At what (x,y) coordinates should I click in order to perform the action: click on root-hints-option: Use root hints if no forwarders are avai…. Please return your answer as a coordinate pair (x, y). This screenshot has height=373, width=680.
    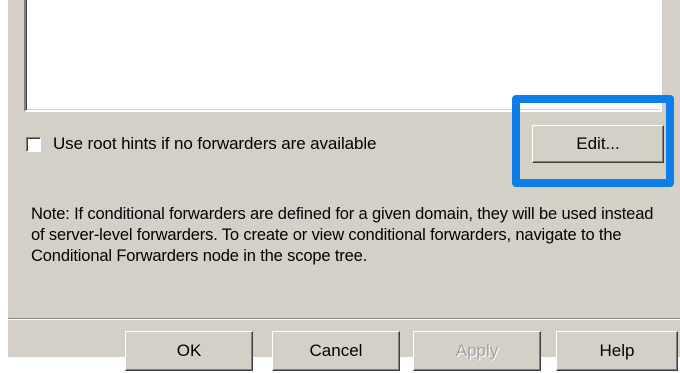
    Looking at the image, I should click on (201, 144).